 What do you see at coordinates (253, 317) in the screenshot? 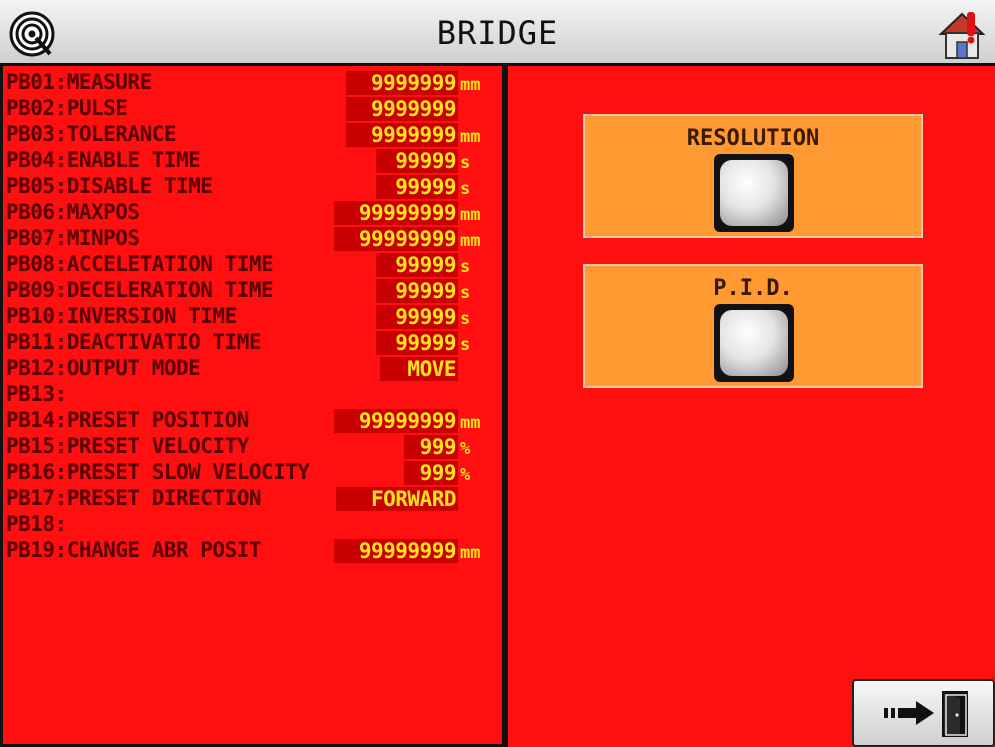
I see `param-row-pb10: PB10:INVERSION TIME 99999 s` at bounding box center [253, 317].